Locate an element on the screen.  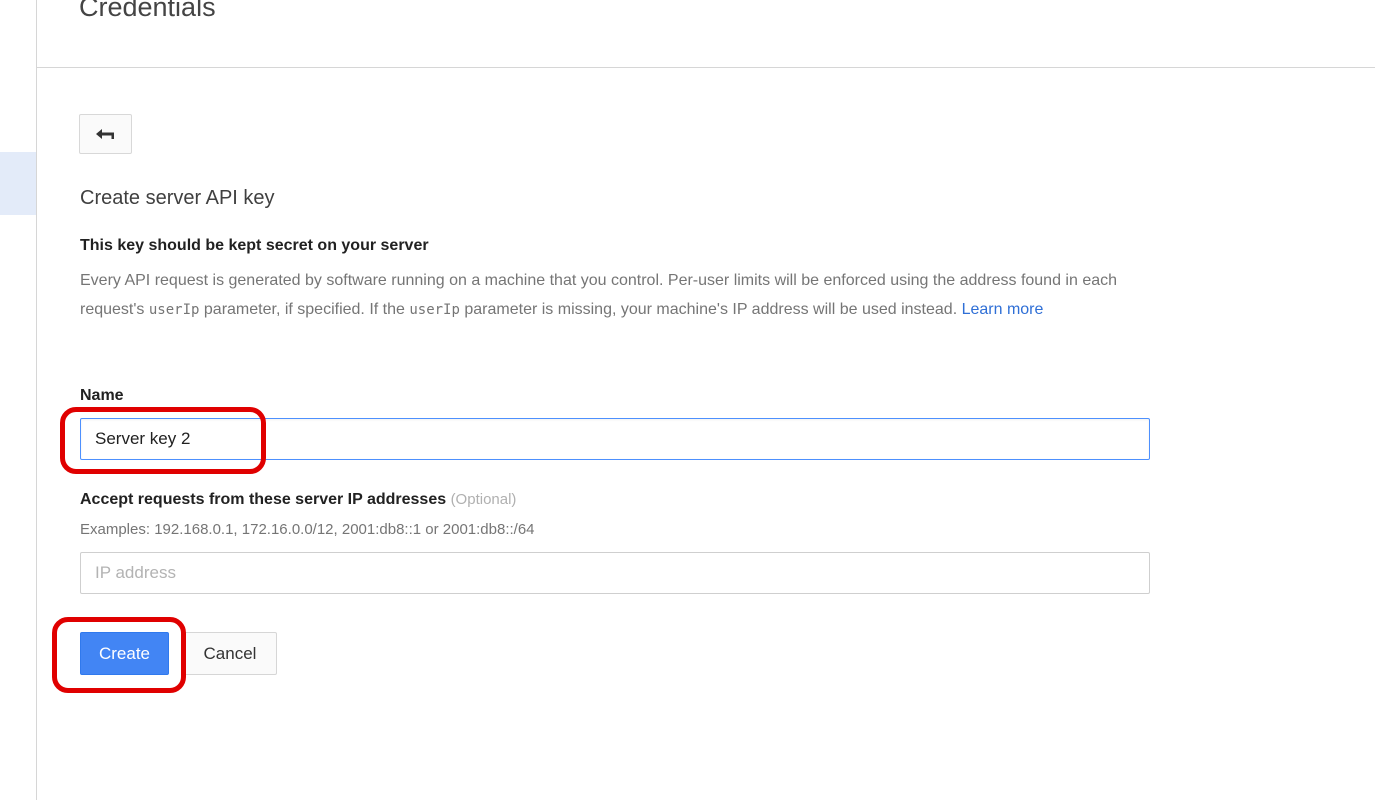
back-button is located at coordinates (105, 134).